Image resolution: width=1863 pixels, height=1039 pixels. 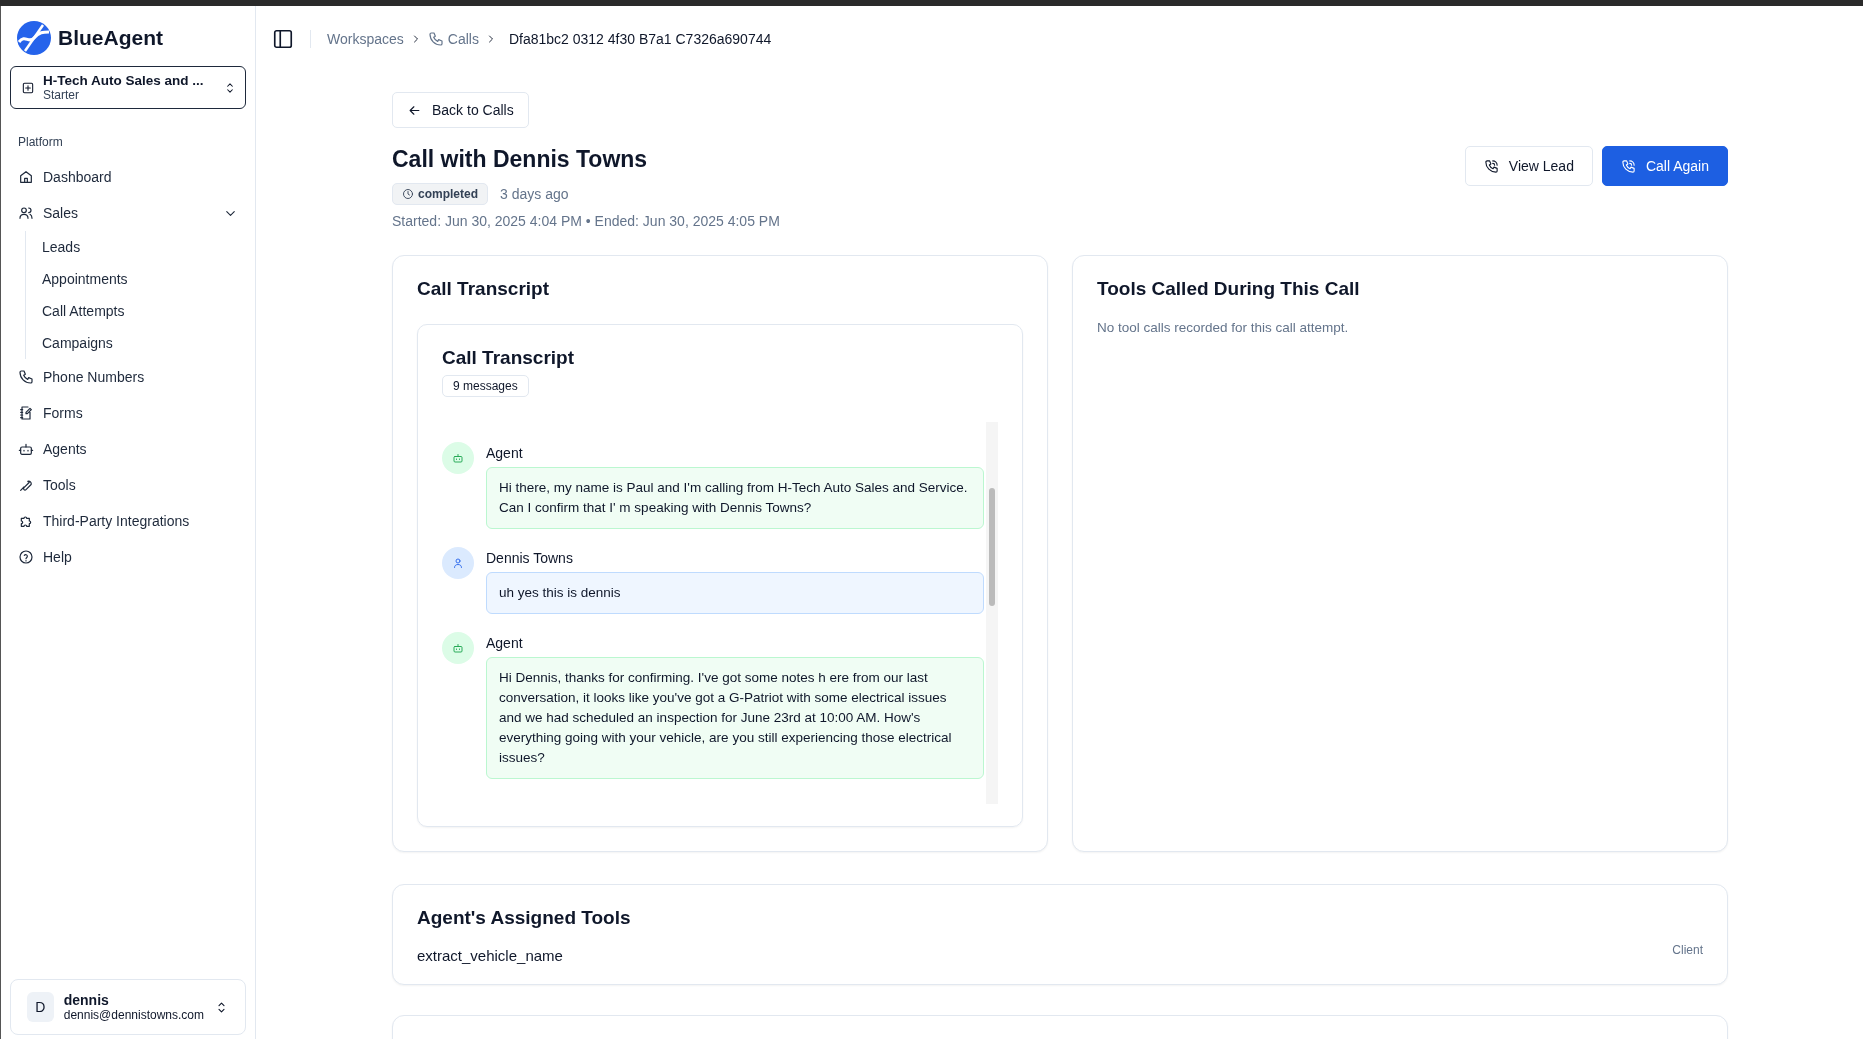 I want to click on workspace-switcher: H-Tech Auto Sales and ... Starter, so click(x=128, y=87).